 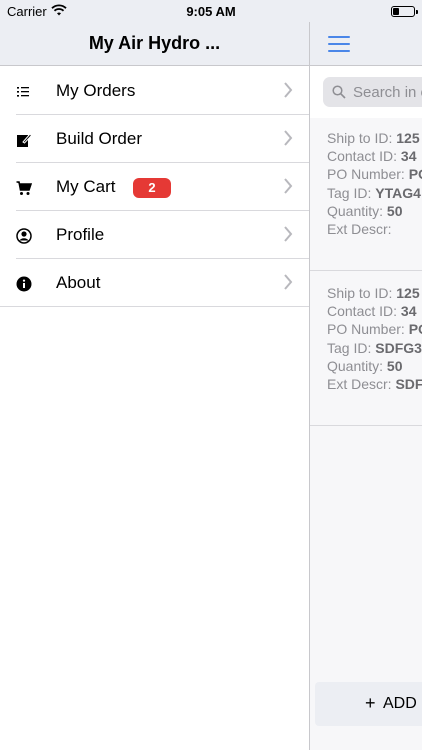 What do you see at coordinates (374, 348) in the screenshot?
I see `tag-row: Tag ID: SDFG3` at bounding box center [374, 348].